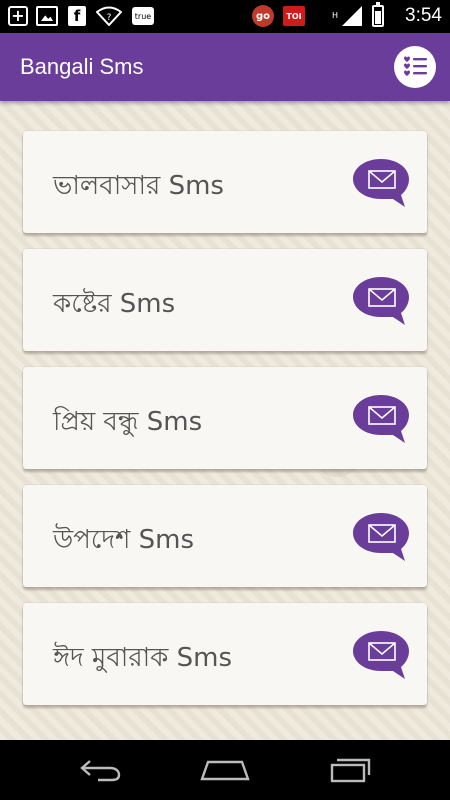 The image size is (450, 800). Describe the element at coordinates (378, 14) in the screenshot. I see `battery-icon` at that location.